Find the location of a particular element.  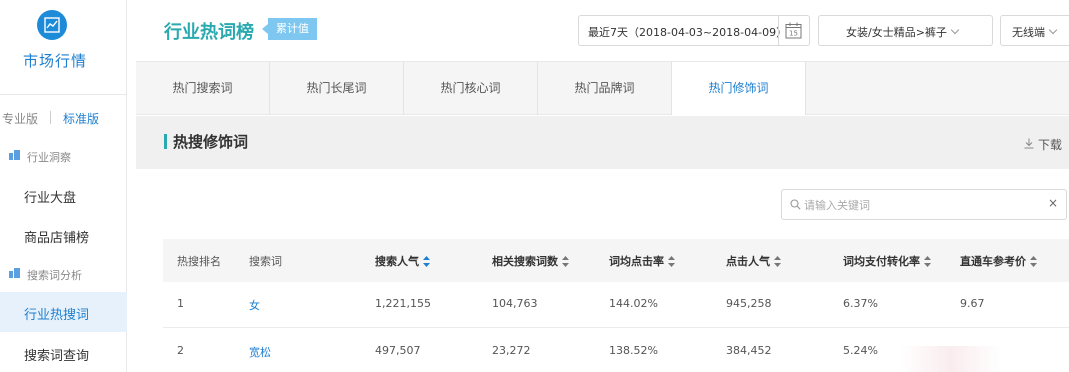

keyword-search: × is located at coordinates (924, 204).